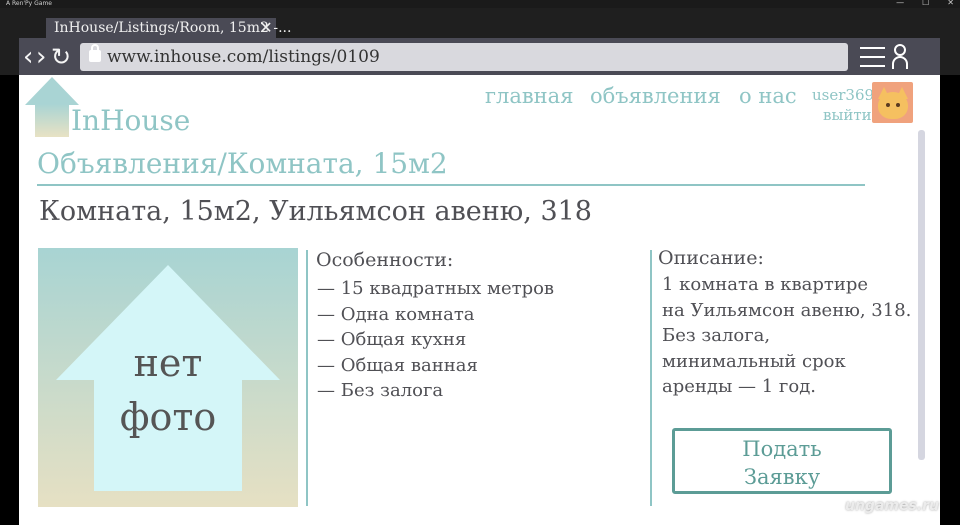 The width and height of the screenshot is (960, 525). What do you see at coordinates (29, 3) in the screenshot?
I see `window-title: A Ren'Py Game` at bounding box center [29, 3].